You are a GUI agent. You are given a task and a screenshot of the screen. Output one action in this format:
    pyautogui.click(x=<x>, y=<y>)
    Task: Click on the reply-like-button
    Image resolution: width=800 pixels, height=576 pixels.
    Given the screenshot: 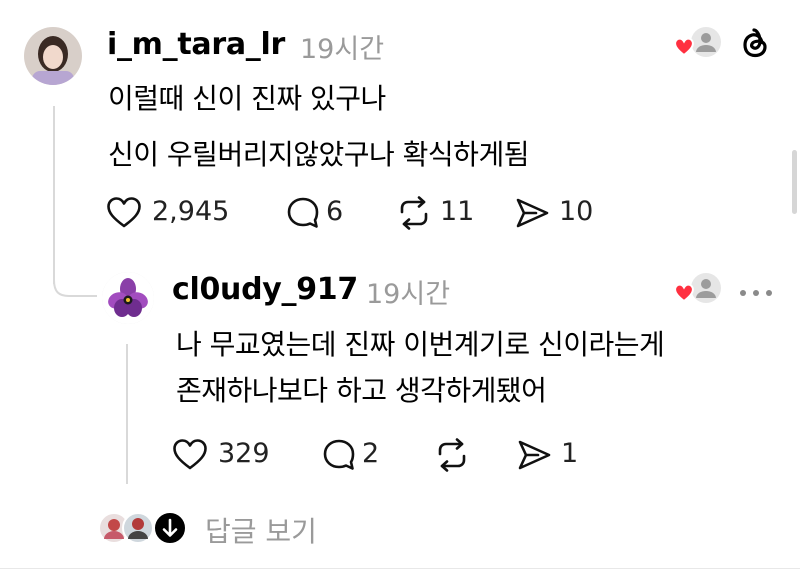 What is the action you would take?
    pyautogui.click(x=190, y=457)
    